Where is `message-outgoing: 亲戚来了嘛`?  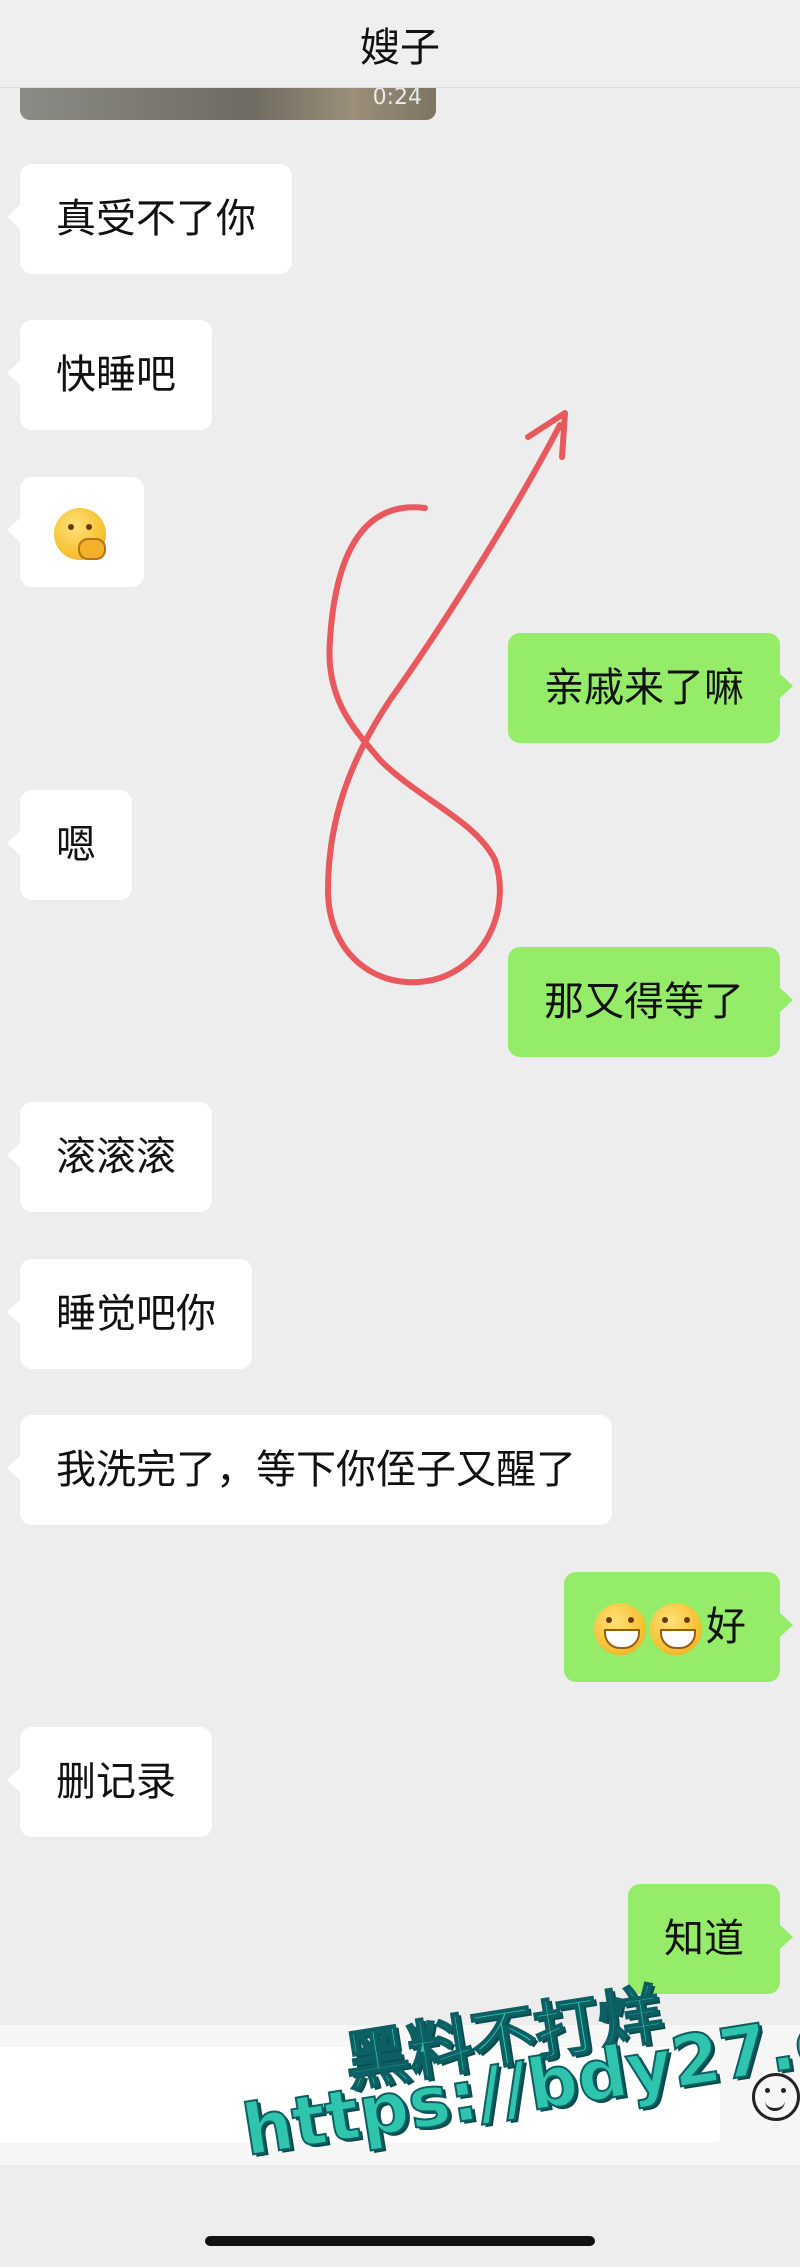 message-outgoing: 亲戚来了嘛 is located at coordinates (650, 688).